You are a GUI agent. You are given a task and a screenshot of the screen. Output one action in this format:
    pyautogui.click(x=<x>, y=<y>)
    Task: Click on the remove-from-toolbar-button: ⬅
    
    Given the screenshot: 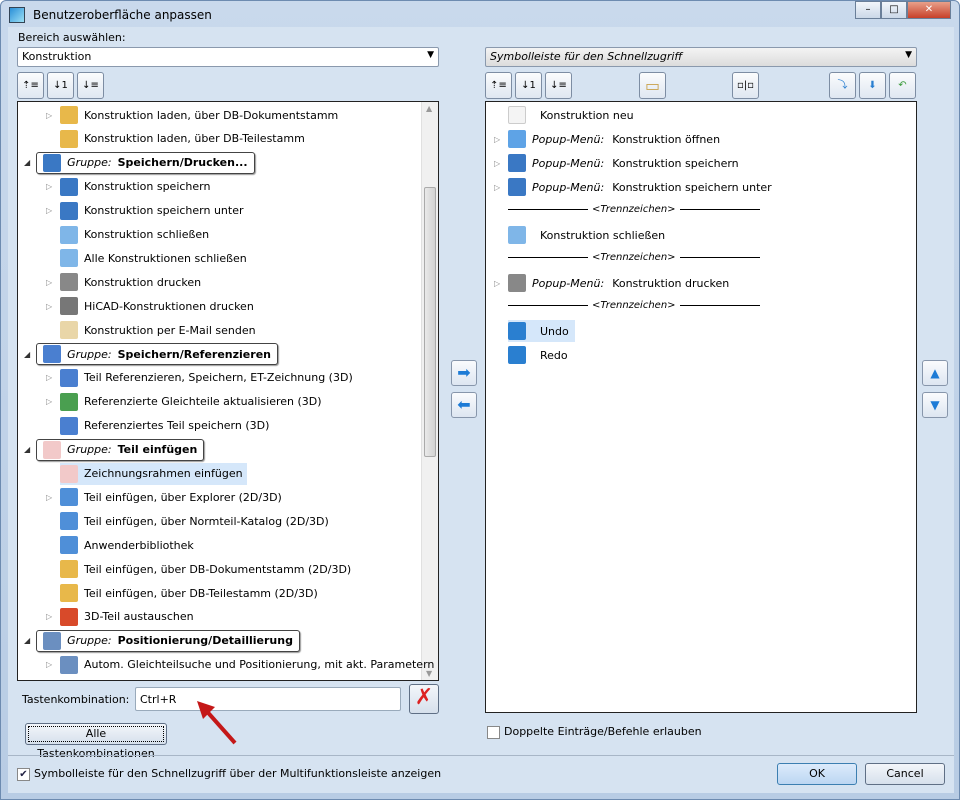 What is the action you would take?
    pyautogui.click(x=464, y=405)
    